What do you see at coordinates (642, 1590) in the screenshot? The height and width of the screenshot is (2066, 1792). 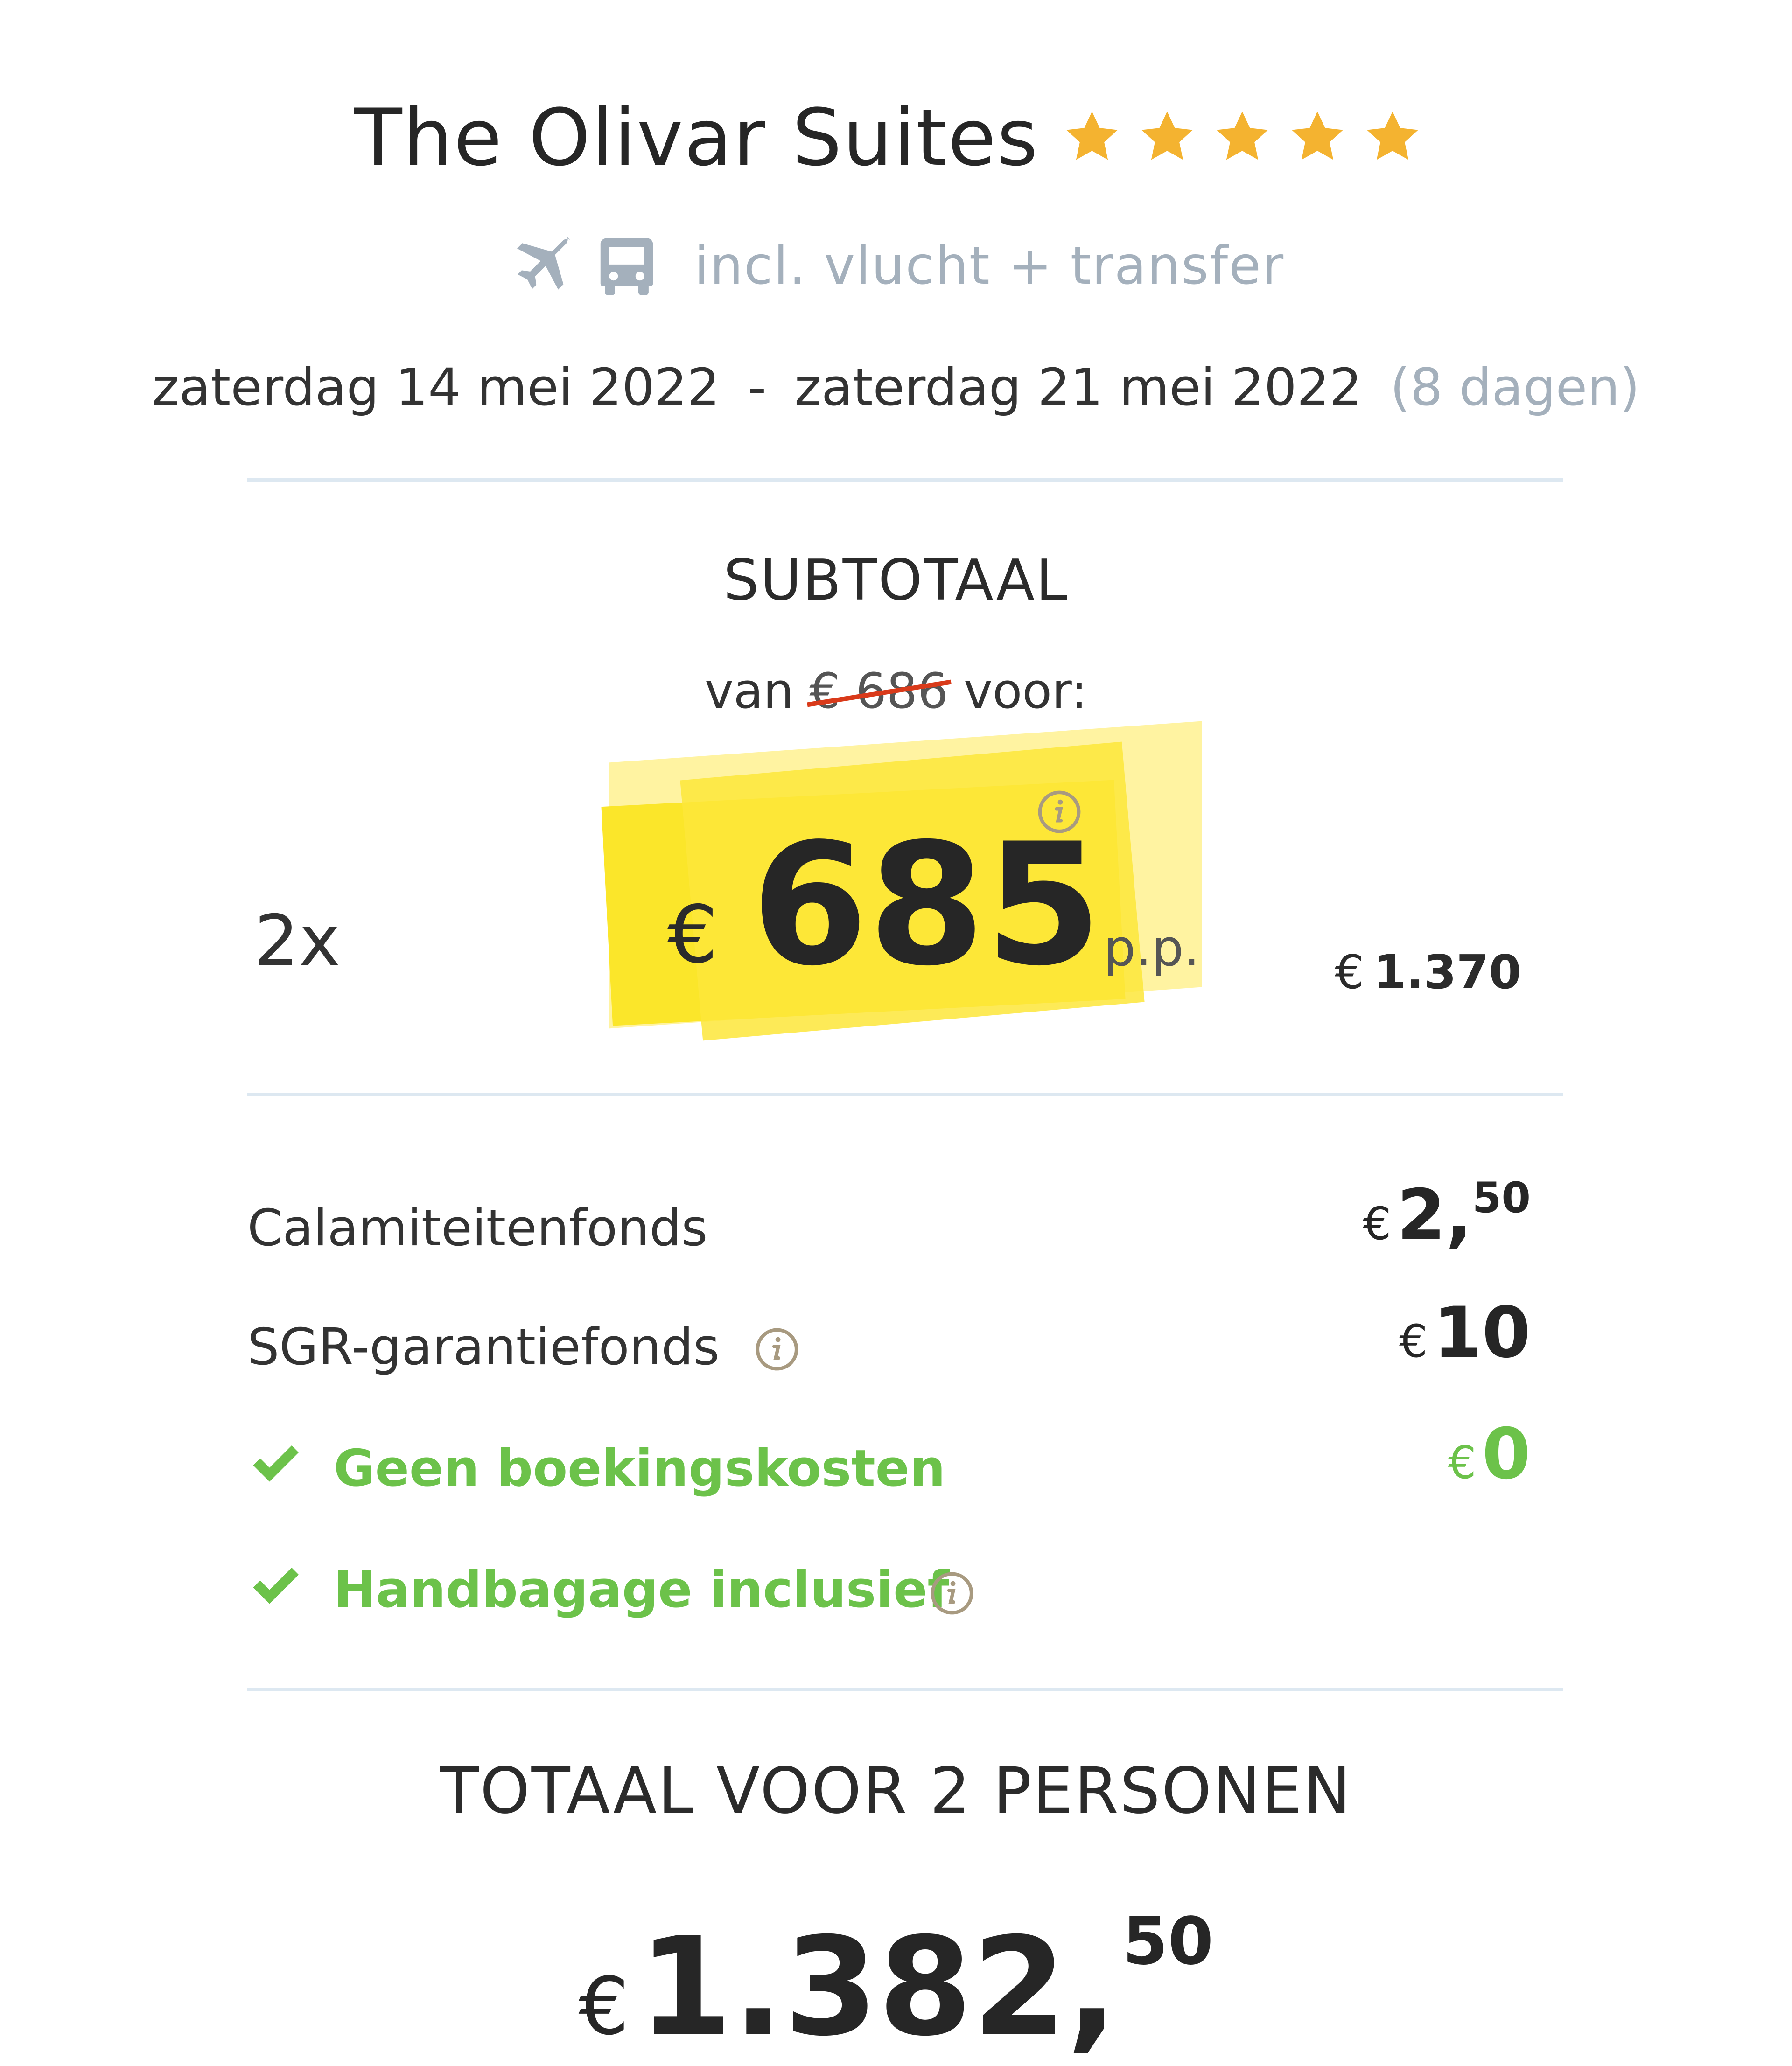 I see `fee-label-hand-luggage: Handbagage inclusief` at bounding box center [642, 1590].